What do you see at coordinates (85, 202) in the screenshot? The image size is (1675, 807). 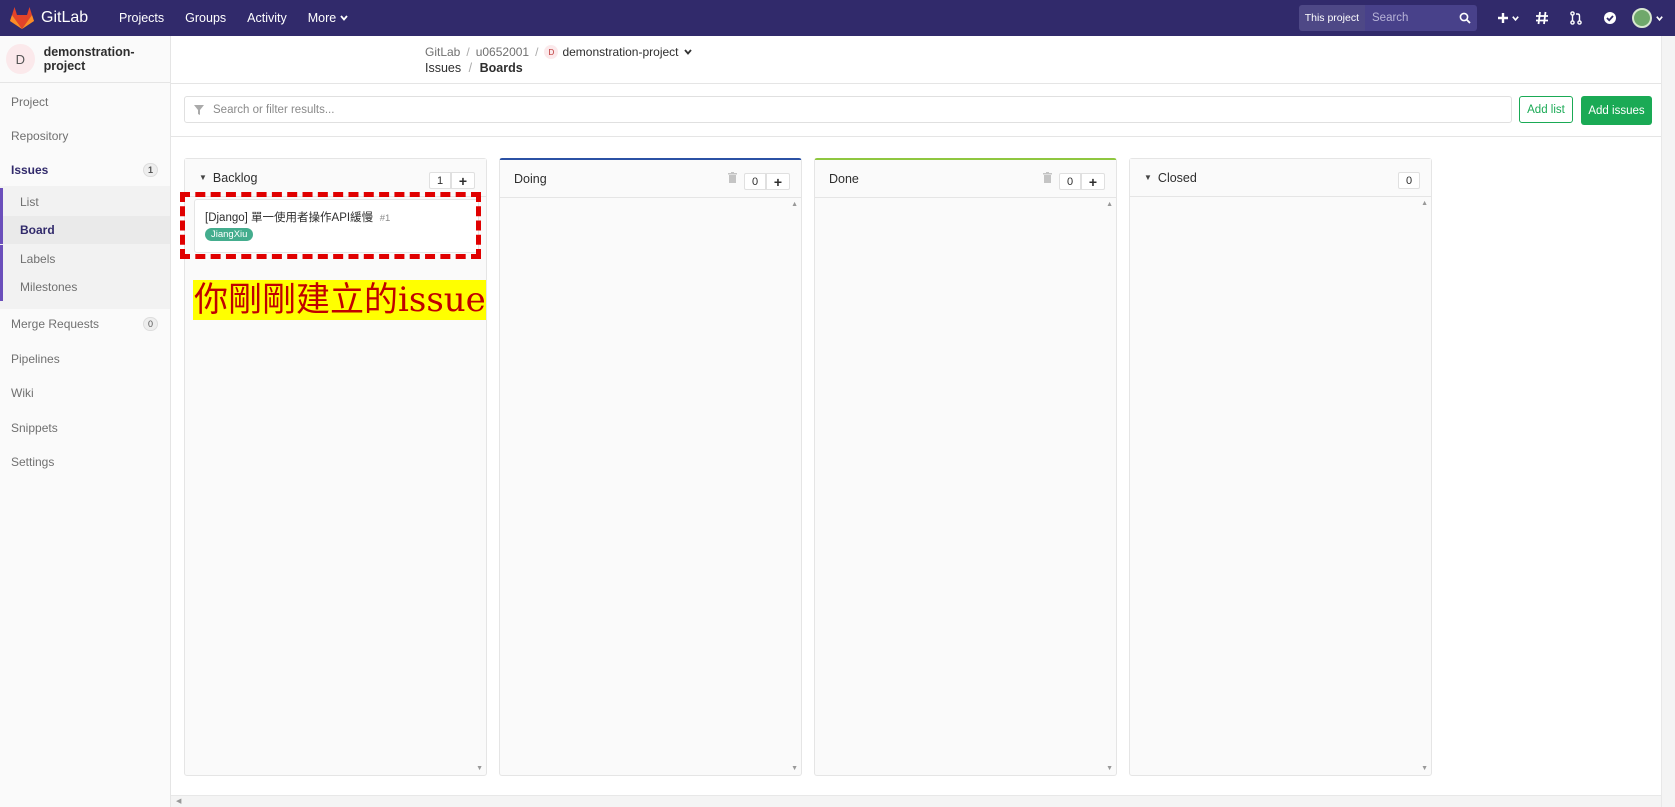 I see `sidebar-subitem-list: List` at bounding box center [85, 202].